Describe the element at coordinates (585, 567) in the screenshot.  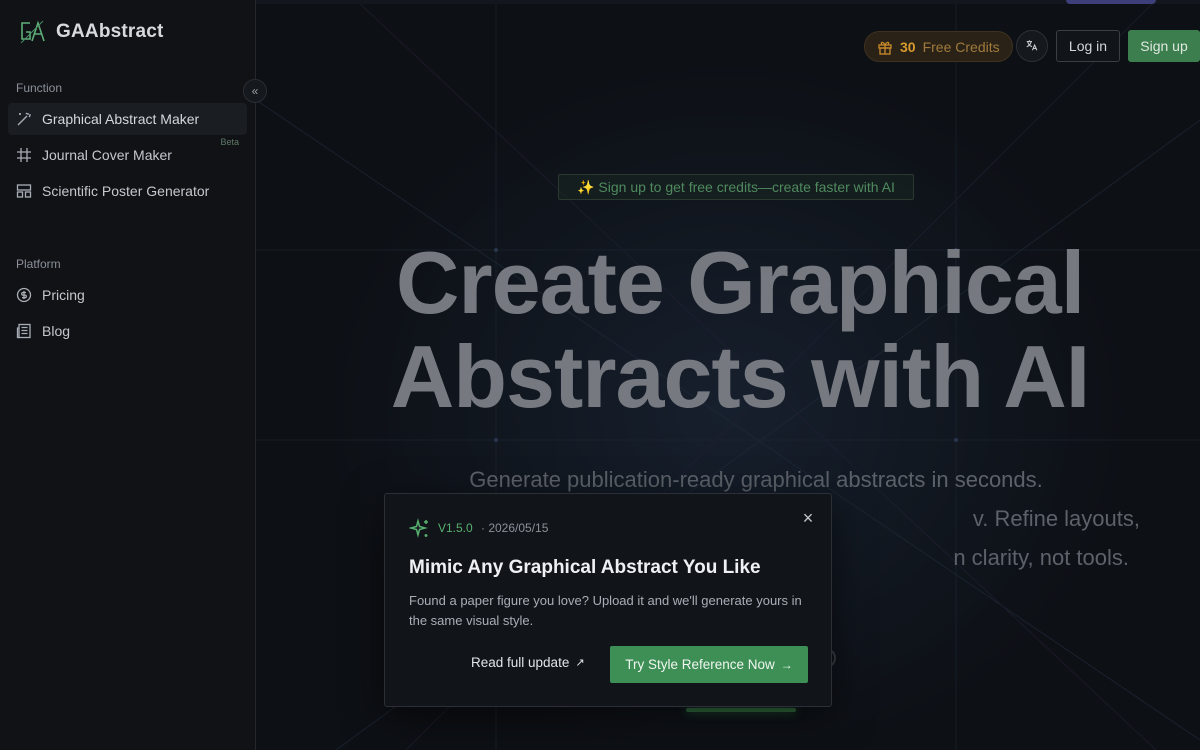
I see `modal-title: Mimic Any Graphical Abstract You Like` at that location.